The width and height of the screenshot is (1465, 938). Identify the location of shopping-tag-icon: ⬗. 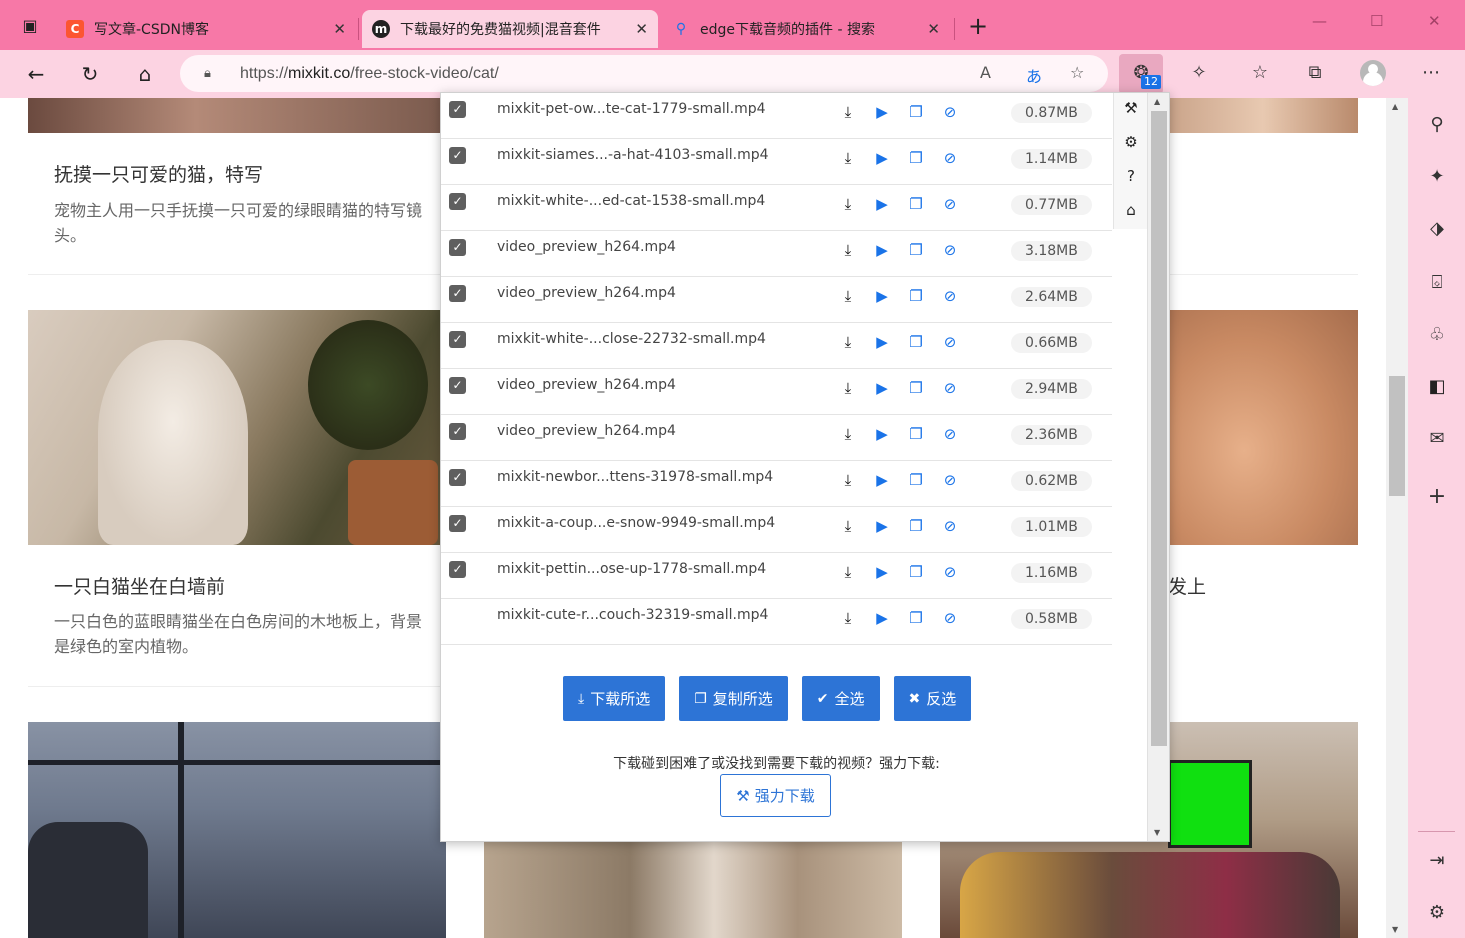
(1437, 230).